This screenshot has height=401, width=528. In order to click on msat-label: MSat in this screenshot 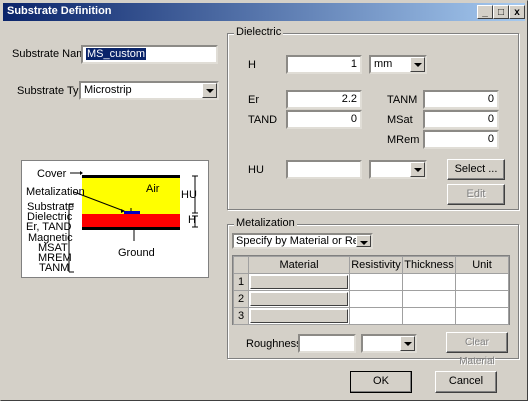, I will do `click(400, 120)`.